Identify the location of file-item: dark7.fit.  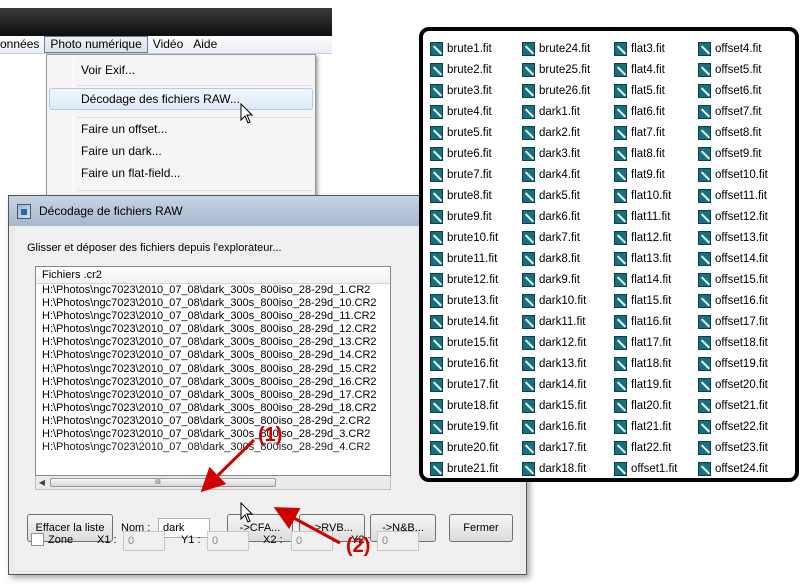
(568, 237).